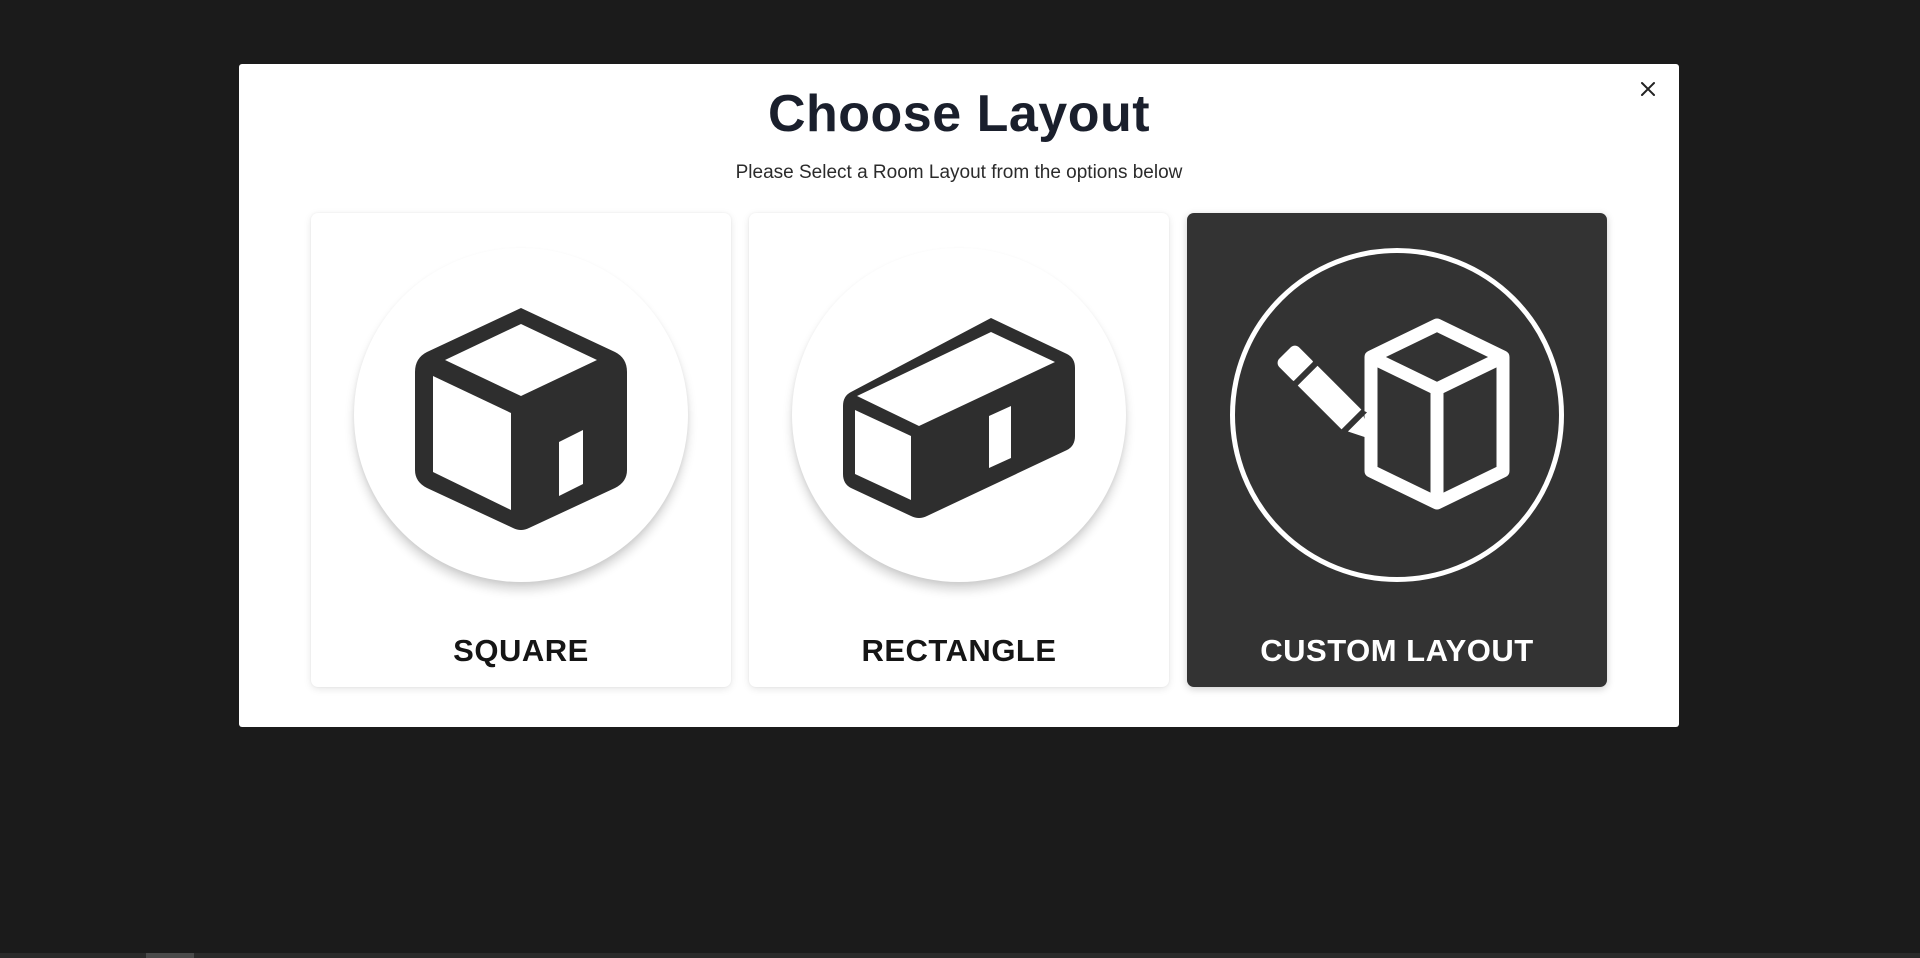  I want to click on layout-option-custom: CUSTOM LAYOUT, so click(1397, 450).